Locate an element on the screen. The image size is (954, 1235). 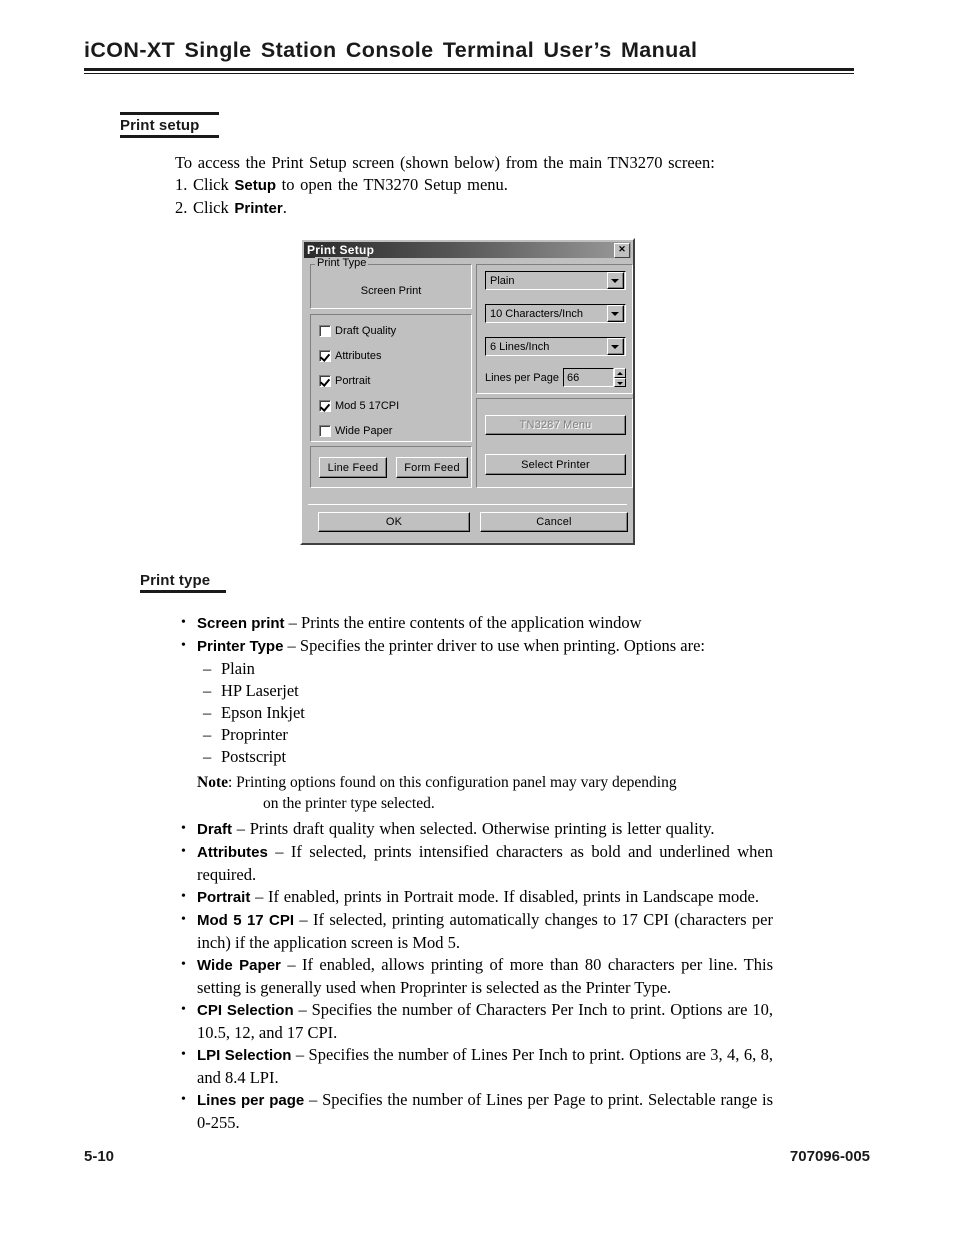
header-rule-thick is located at coordinates (469, 69).